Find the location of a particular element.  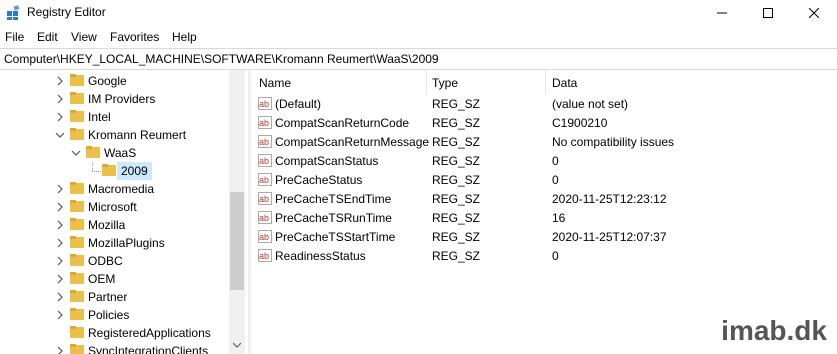

menu-file: File is located at coordinates (14, 37).